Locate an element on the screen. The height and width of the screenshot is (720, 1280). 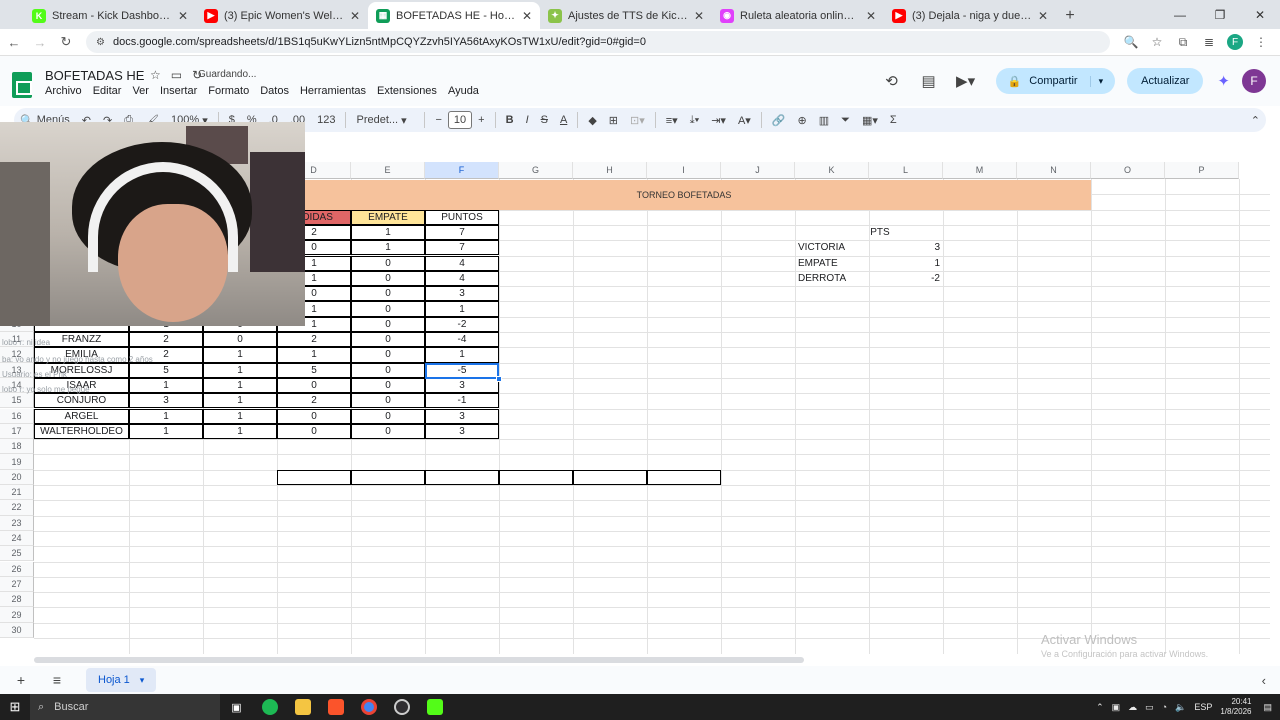
restore-icon: ❐ is located at coordinates (1220, 14).